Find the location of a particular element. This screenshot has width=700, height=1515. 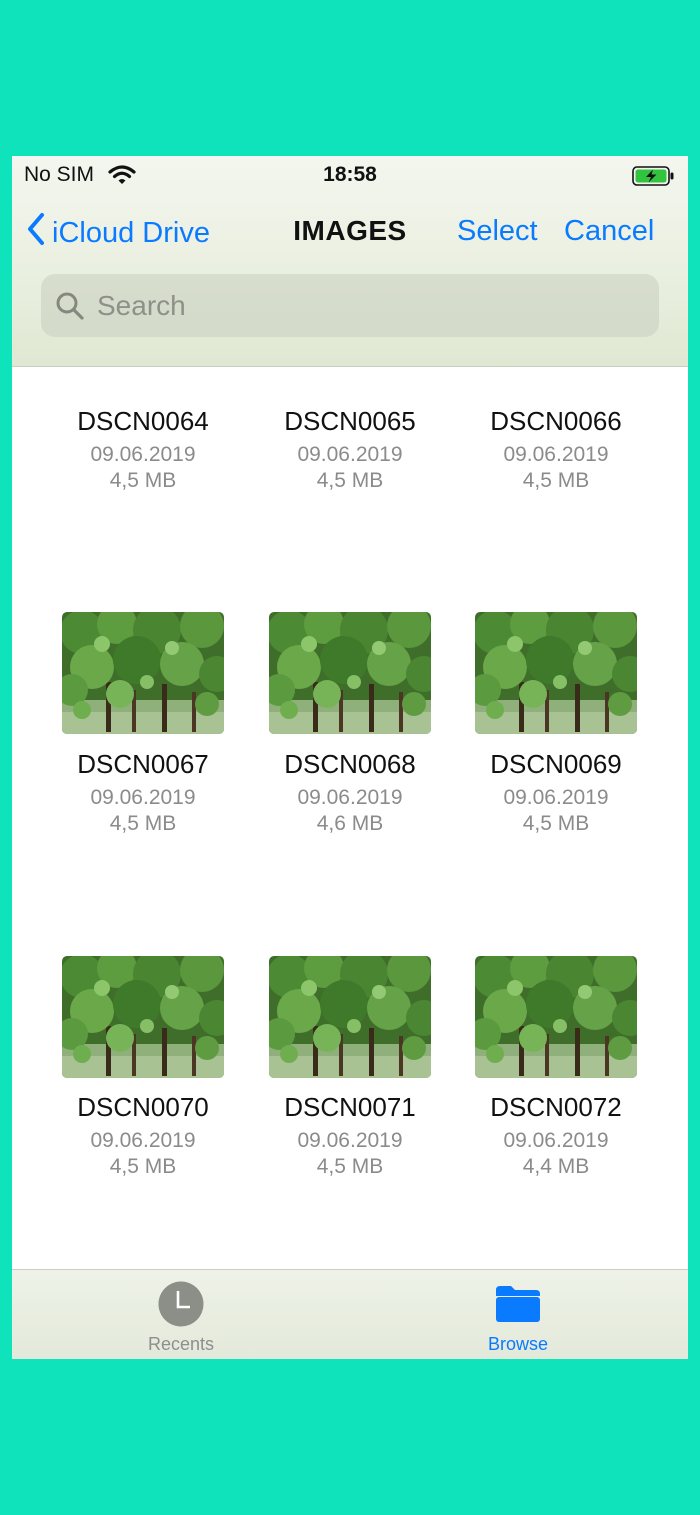

battery-charging-icon is located at coordinates (654, 178).